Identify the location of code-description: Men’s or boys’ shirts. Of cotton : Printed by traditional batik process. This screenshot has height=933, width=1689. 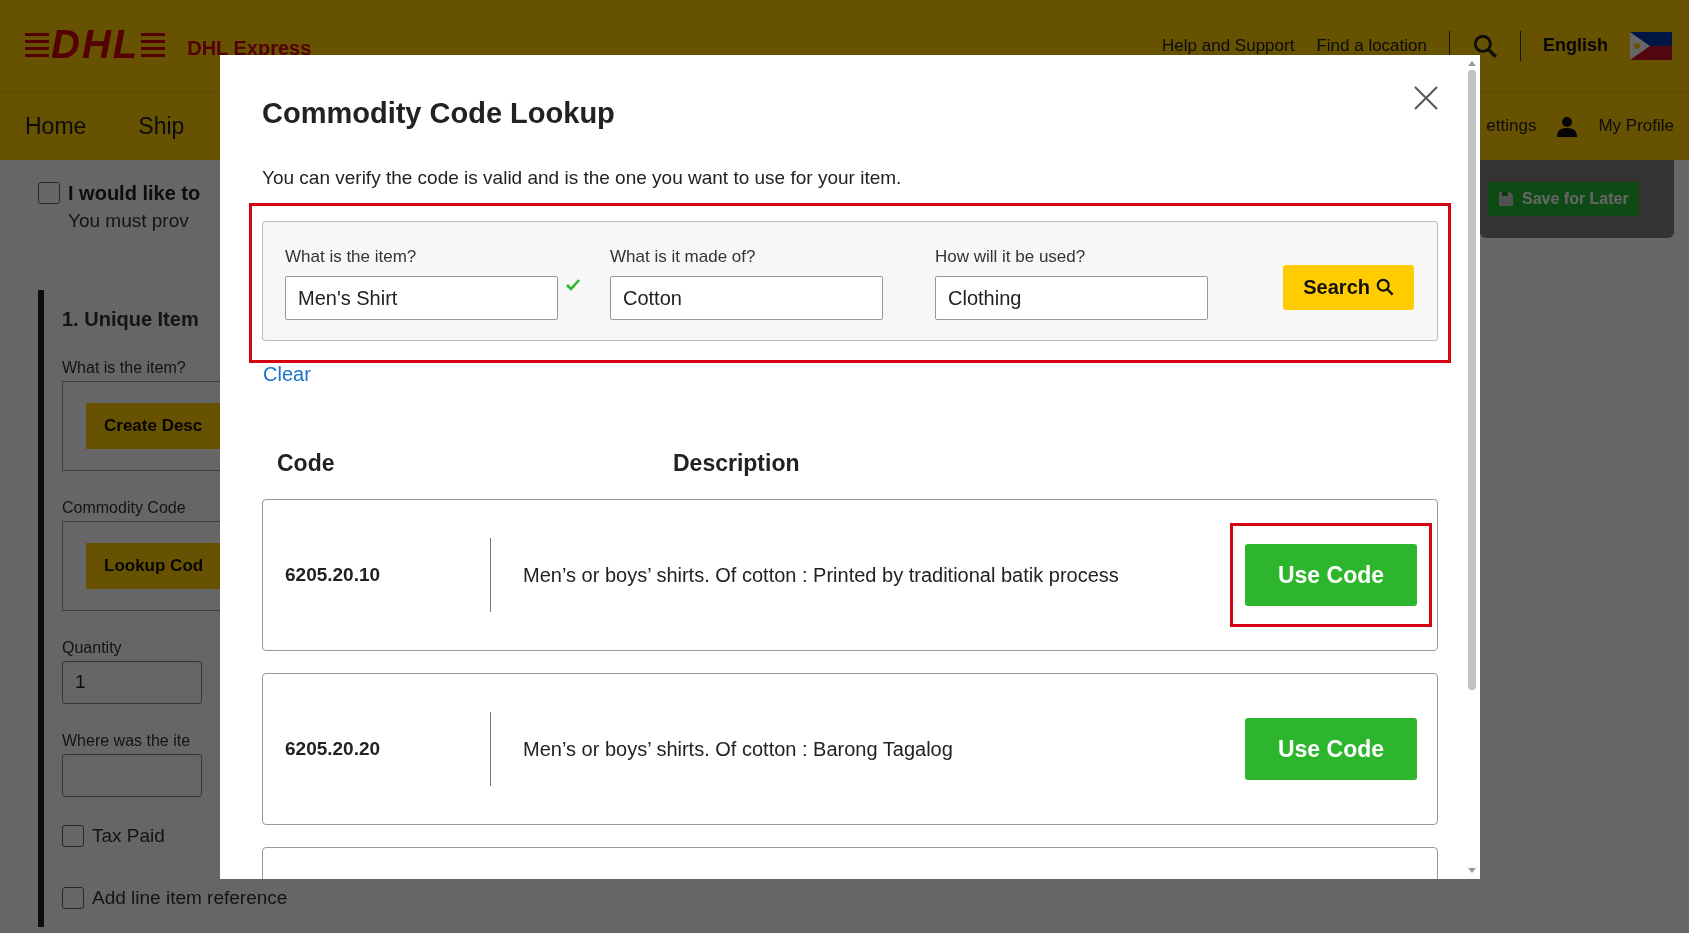
(821, 575).